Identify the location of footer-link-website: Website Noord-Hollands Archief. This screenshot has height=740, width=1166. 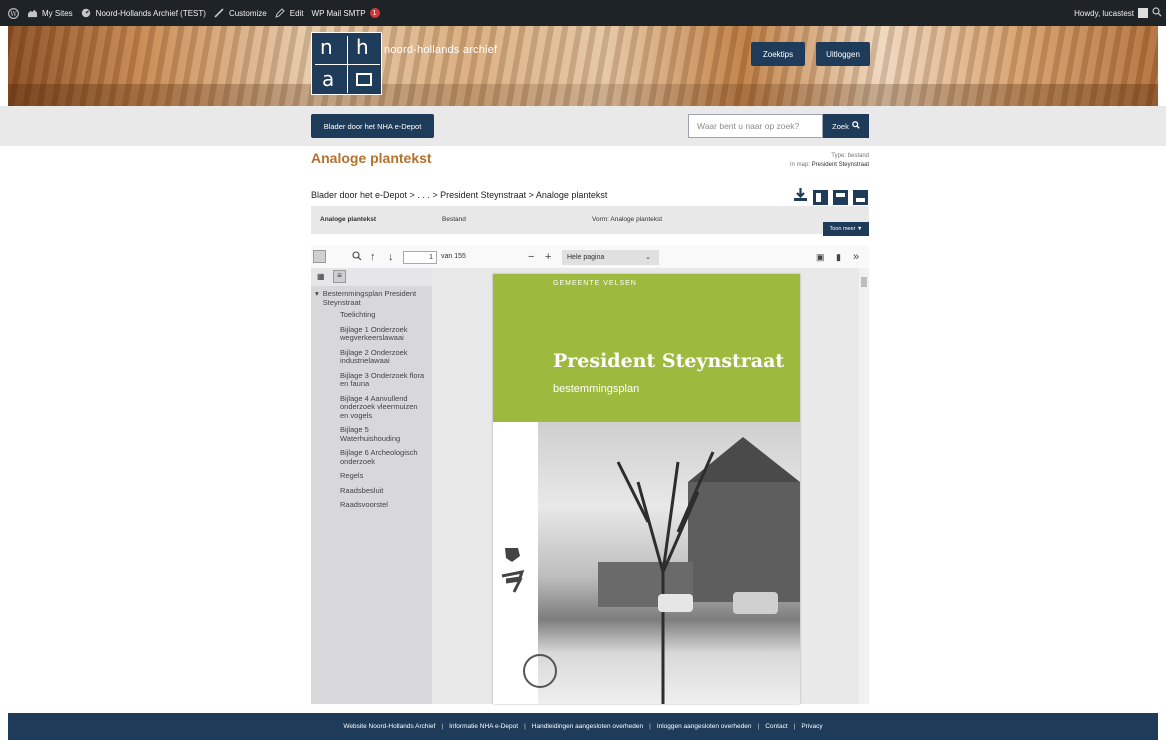
(389, 726).